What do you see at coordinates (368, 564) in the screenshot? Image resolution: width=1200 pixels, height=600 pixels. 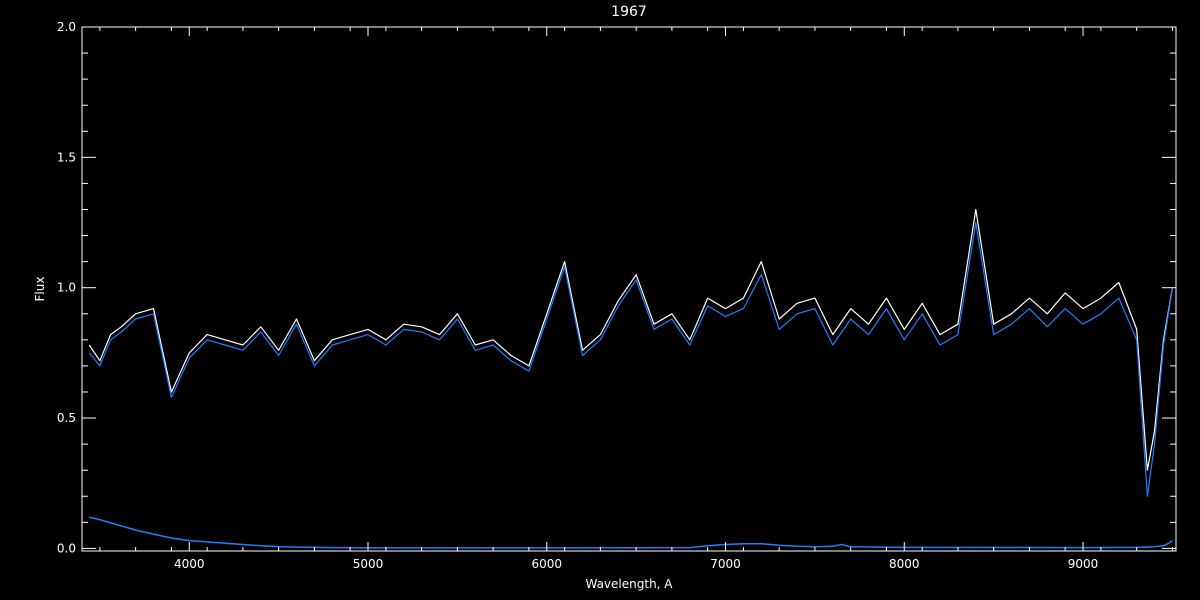 I see `x-tick-label: 5000` at bounding box center [368, 564].